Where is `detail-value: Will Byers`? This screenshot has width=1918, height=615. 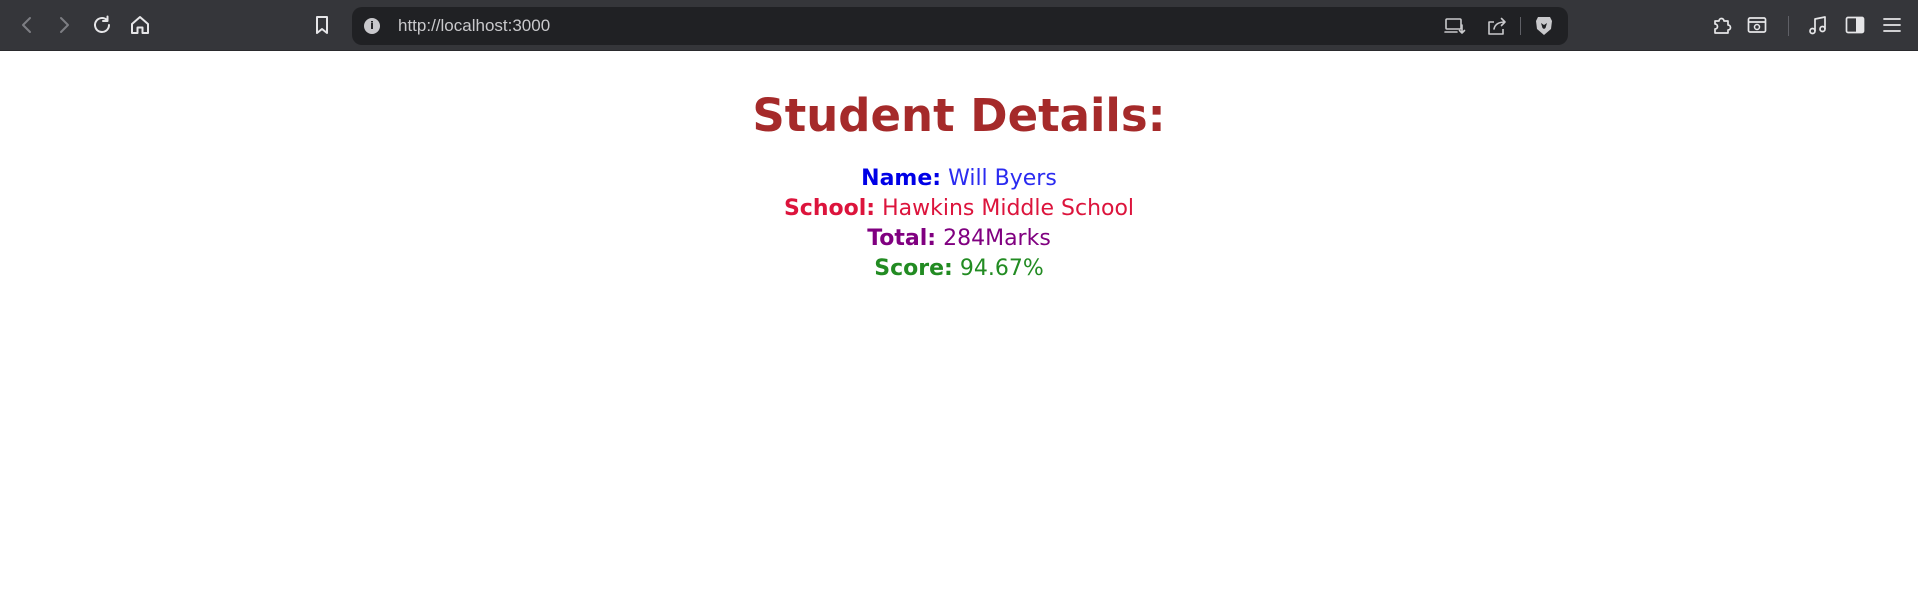 detail-value: Will Byers is located at coordinates (1002, 178).